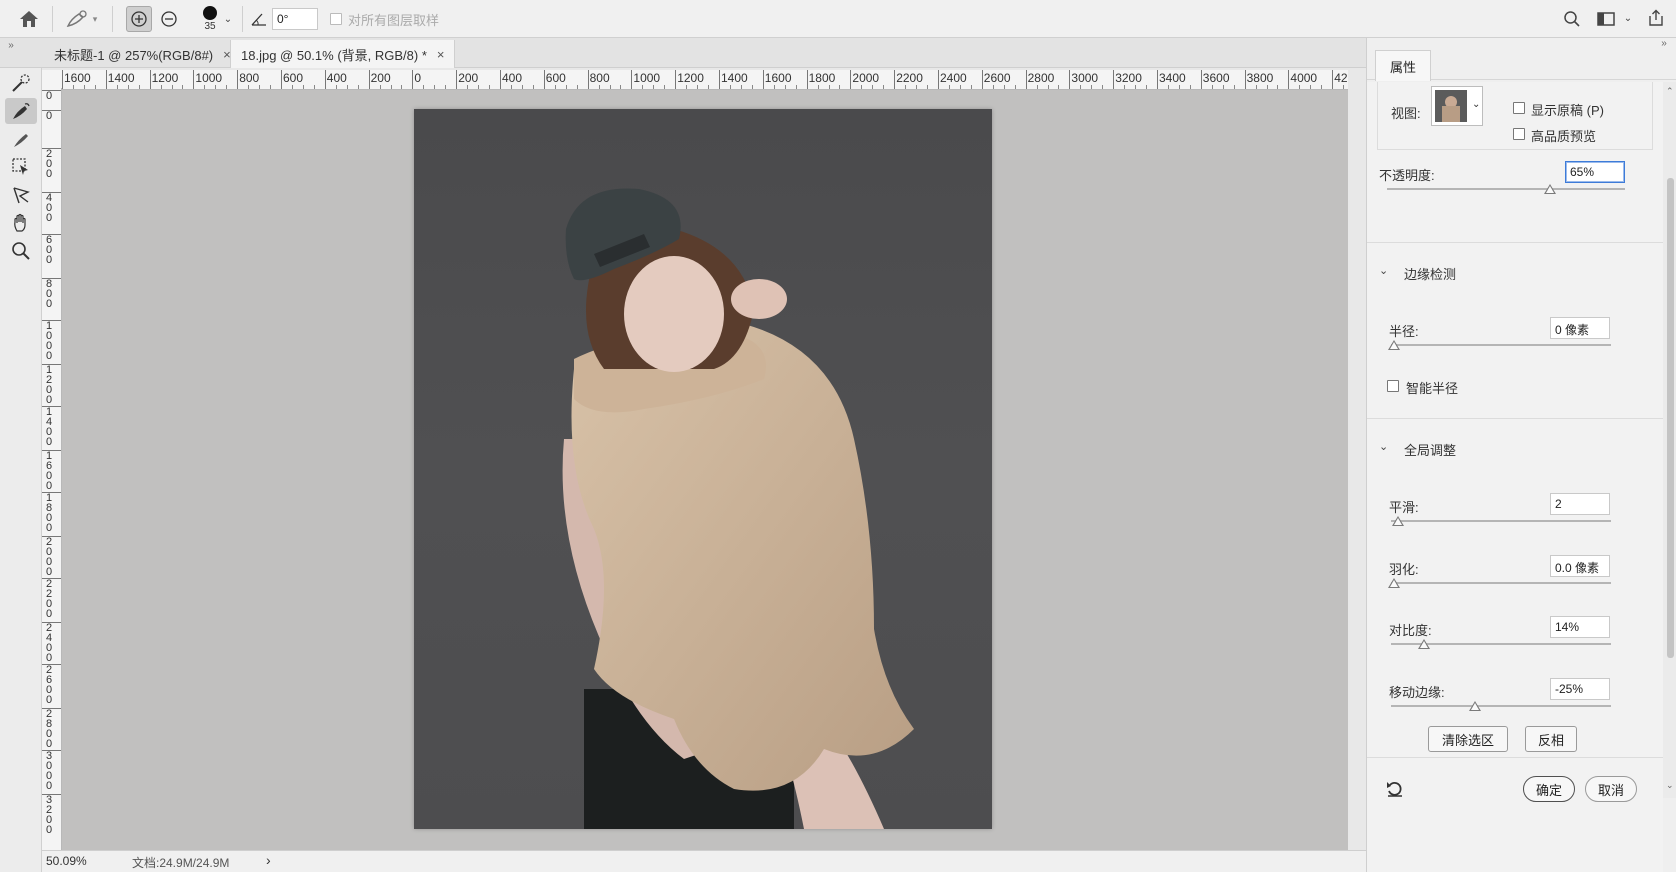  I want to click on ruler-label: 1000, so click(647, 78).